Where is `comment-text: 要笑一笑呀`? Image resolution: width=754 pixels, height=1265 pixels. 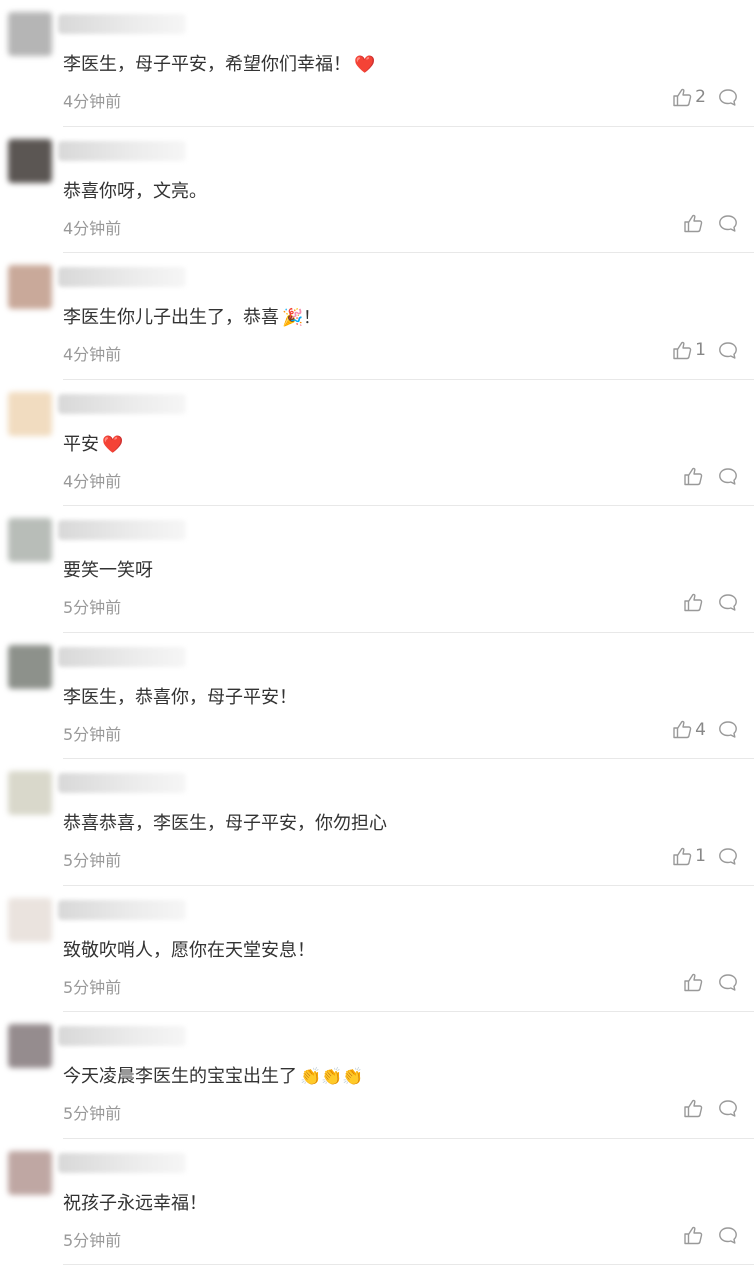
comment-text: 要笑一笑呀 is located at coordinates (109, 569).